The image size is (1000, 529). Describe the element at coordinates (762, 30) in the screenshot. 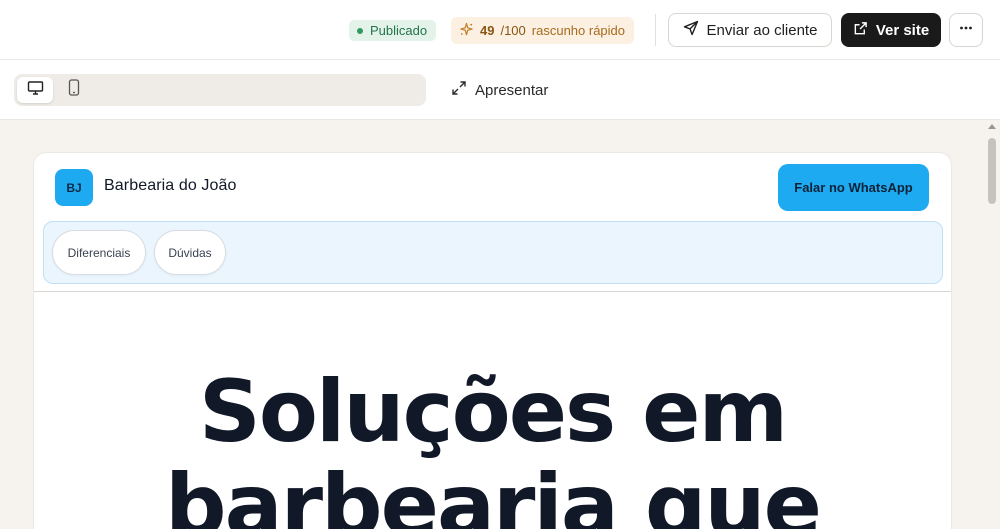

I see `send-to-client-label: Enviar ao cliente` at that location.